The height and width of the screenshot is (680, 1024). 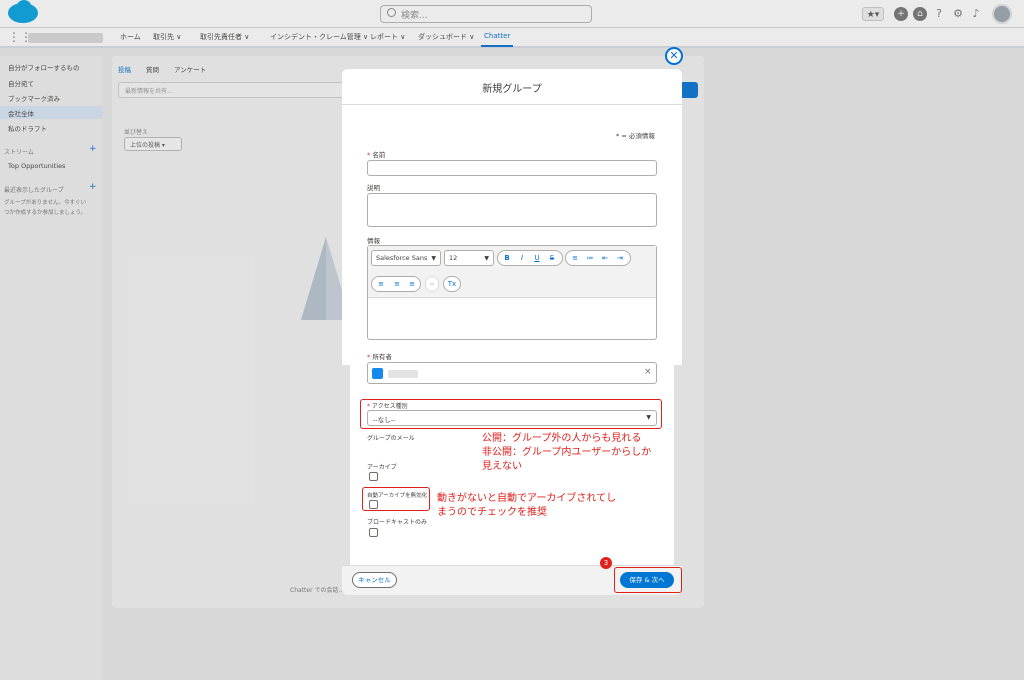 What do you see at coordinates (373, 476) in the screenshot?
I see `archive-checkbox` at bounding box center [373, 476].